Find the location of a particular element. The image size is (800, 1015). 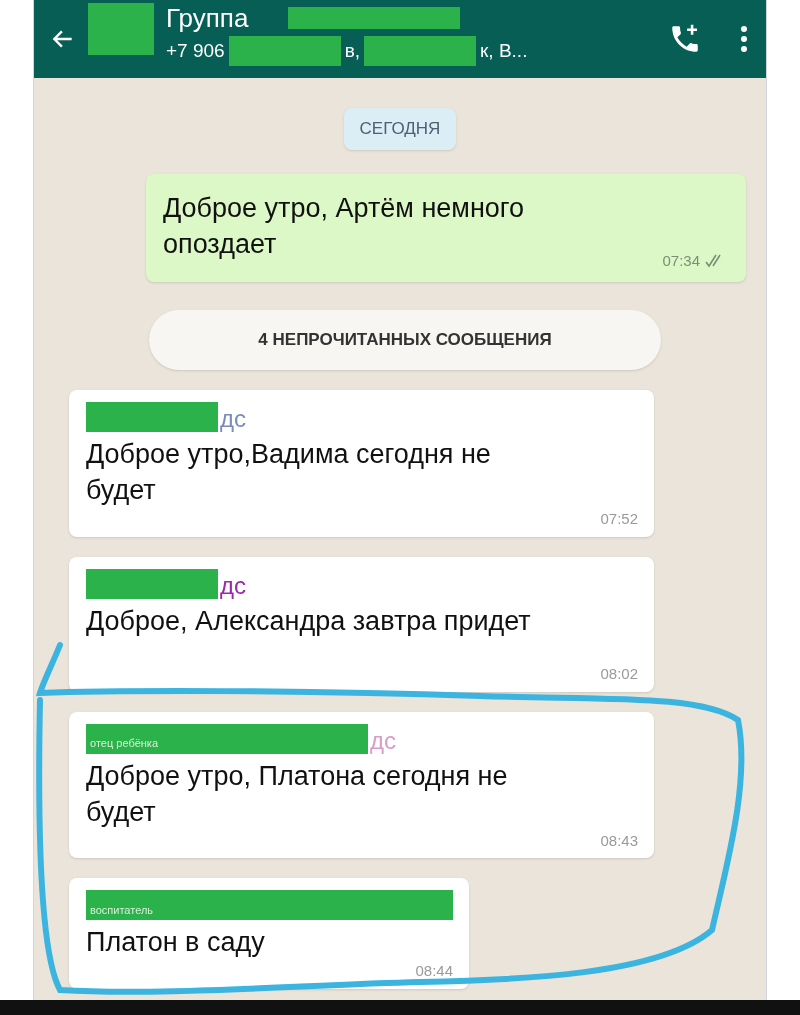

message-time: 07:52 is located at coordinates (619, 519).